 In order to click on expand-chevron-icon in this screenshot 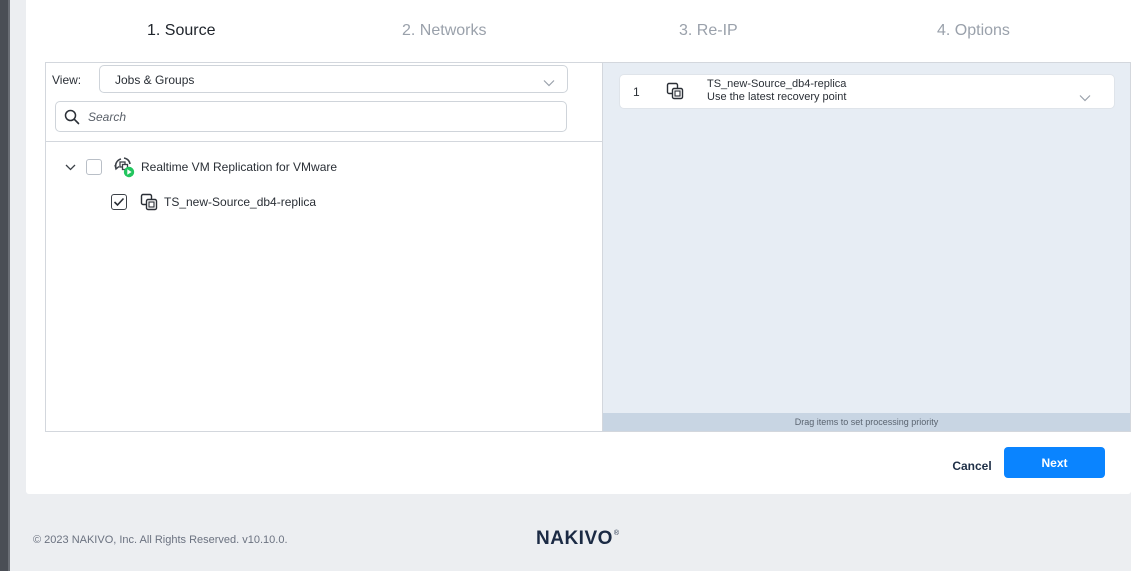, I will do `click(70, 167)`.